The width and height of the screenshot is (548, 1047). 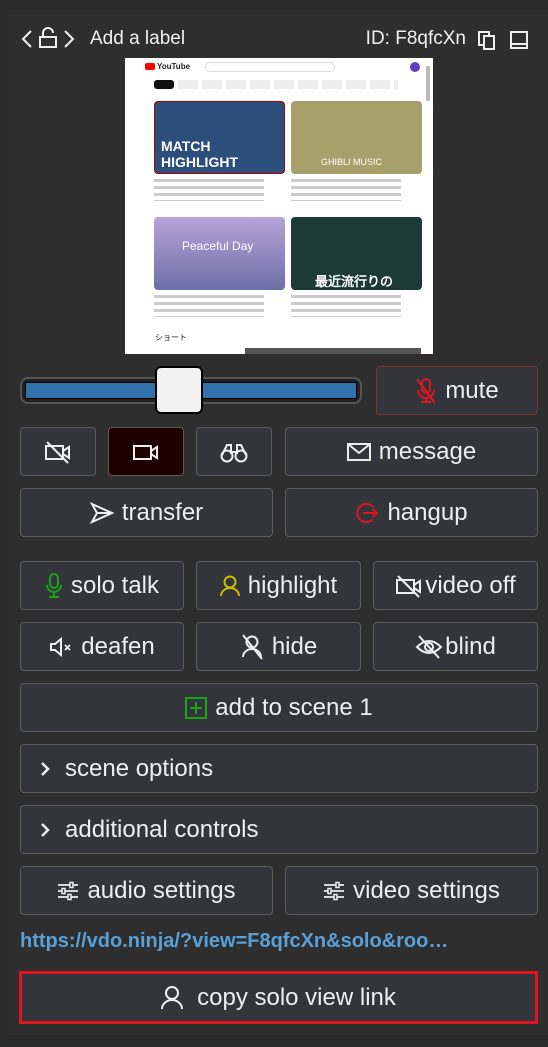 I want to click on exit-icon, so click(x=367, y=512).